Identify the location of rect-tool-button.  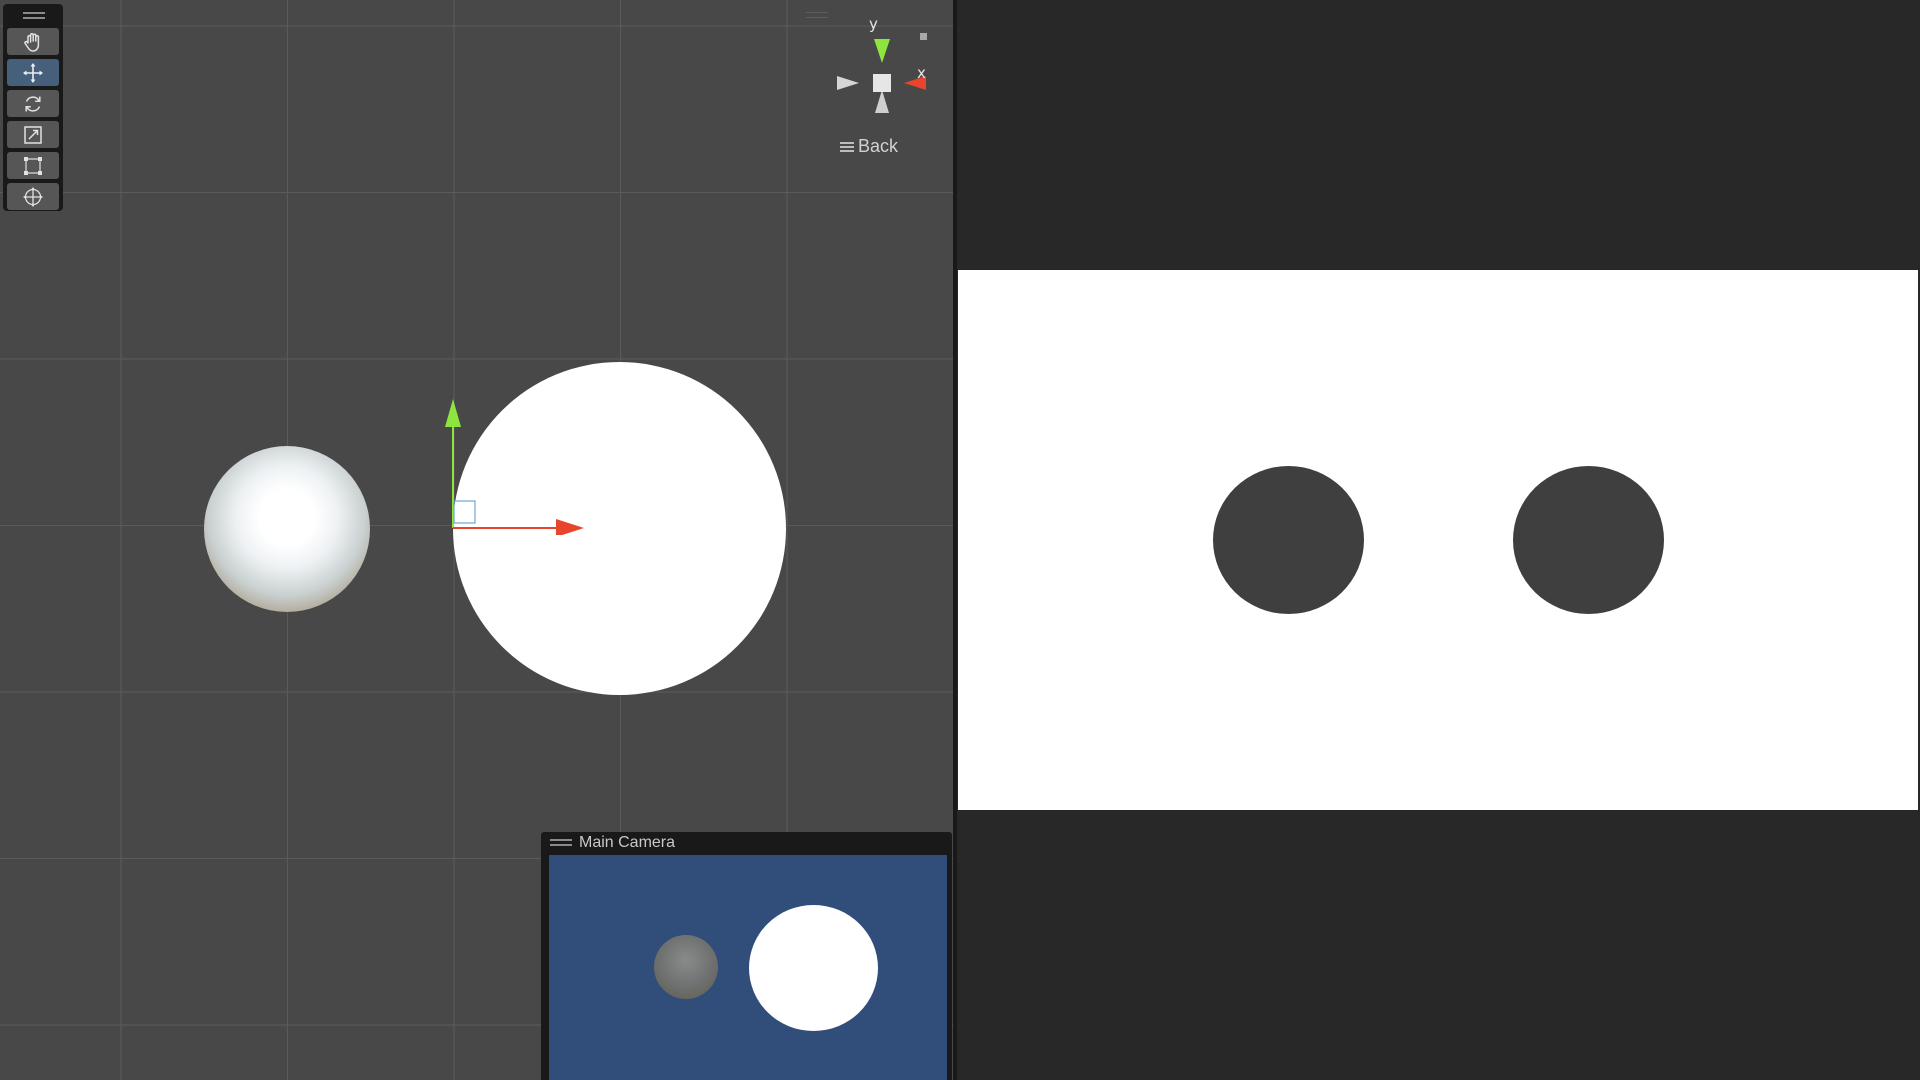
(33, 165).